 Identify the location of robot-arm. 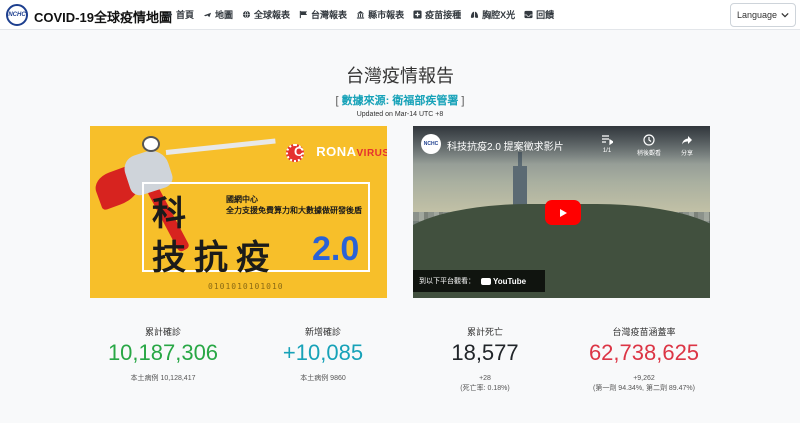
(220, 146).